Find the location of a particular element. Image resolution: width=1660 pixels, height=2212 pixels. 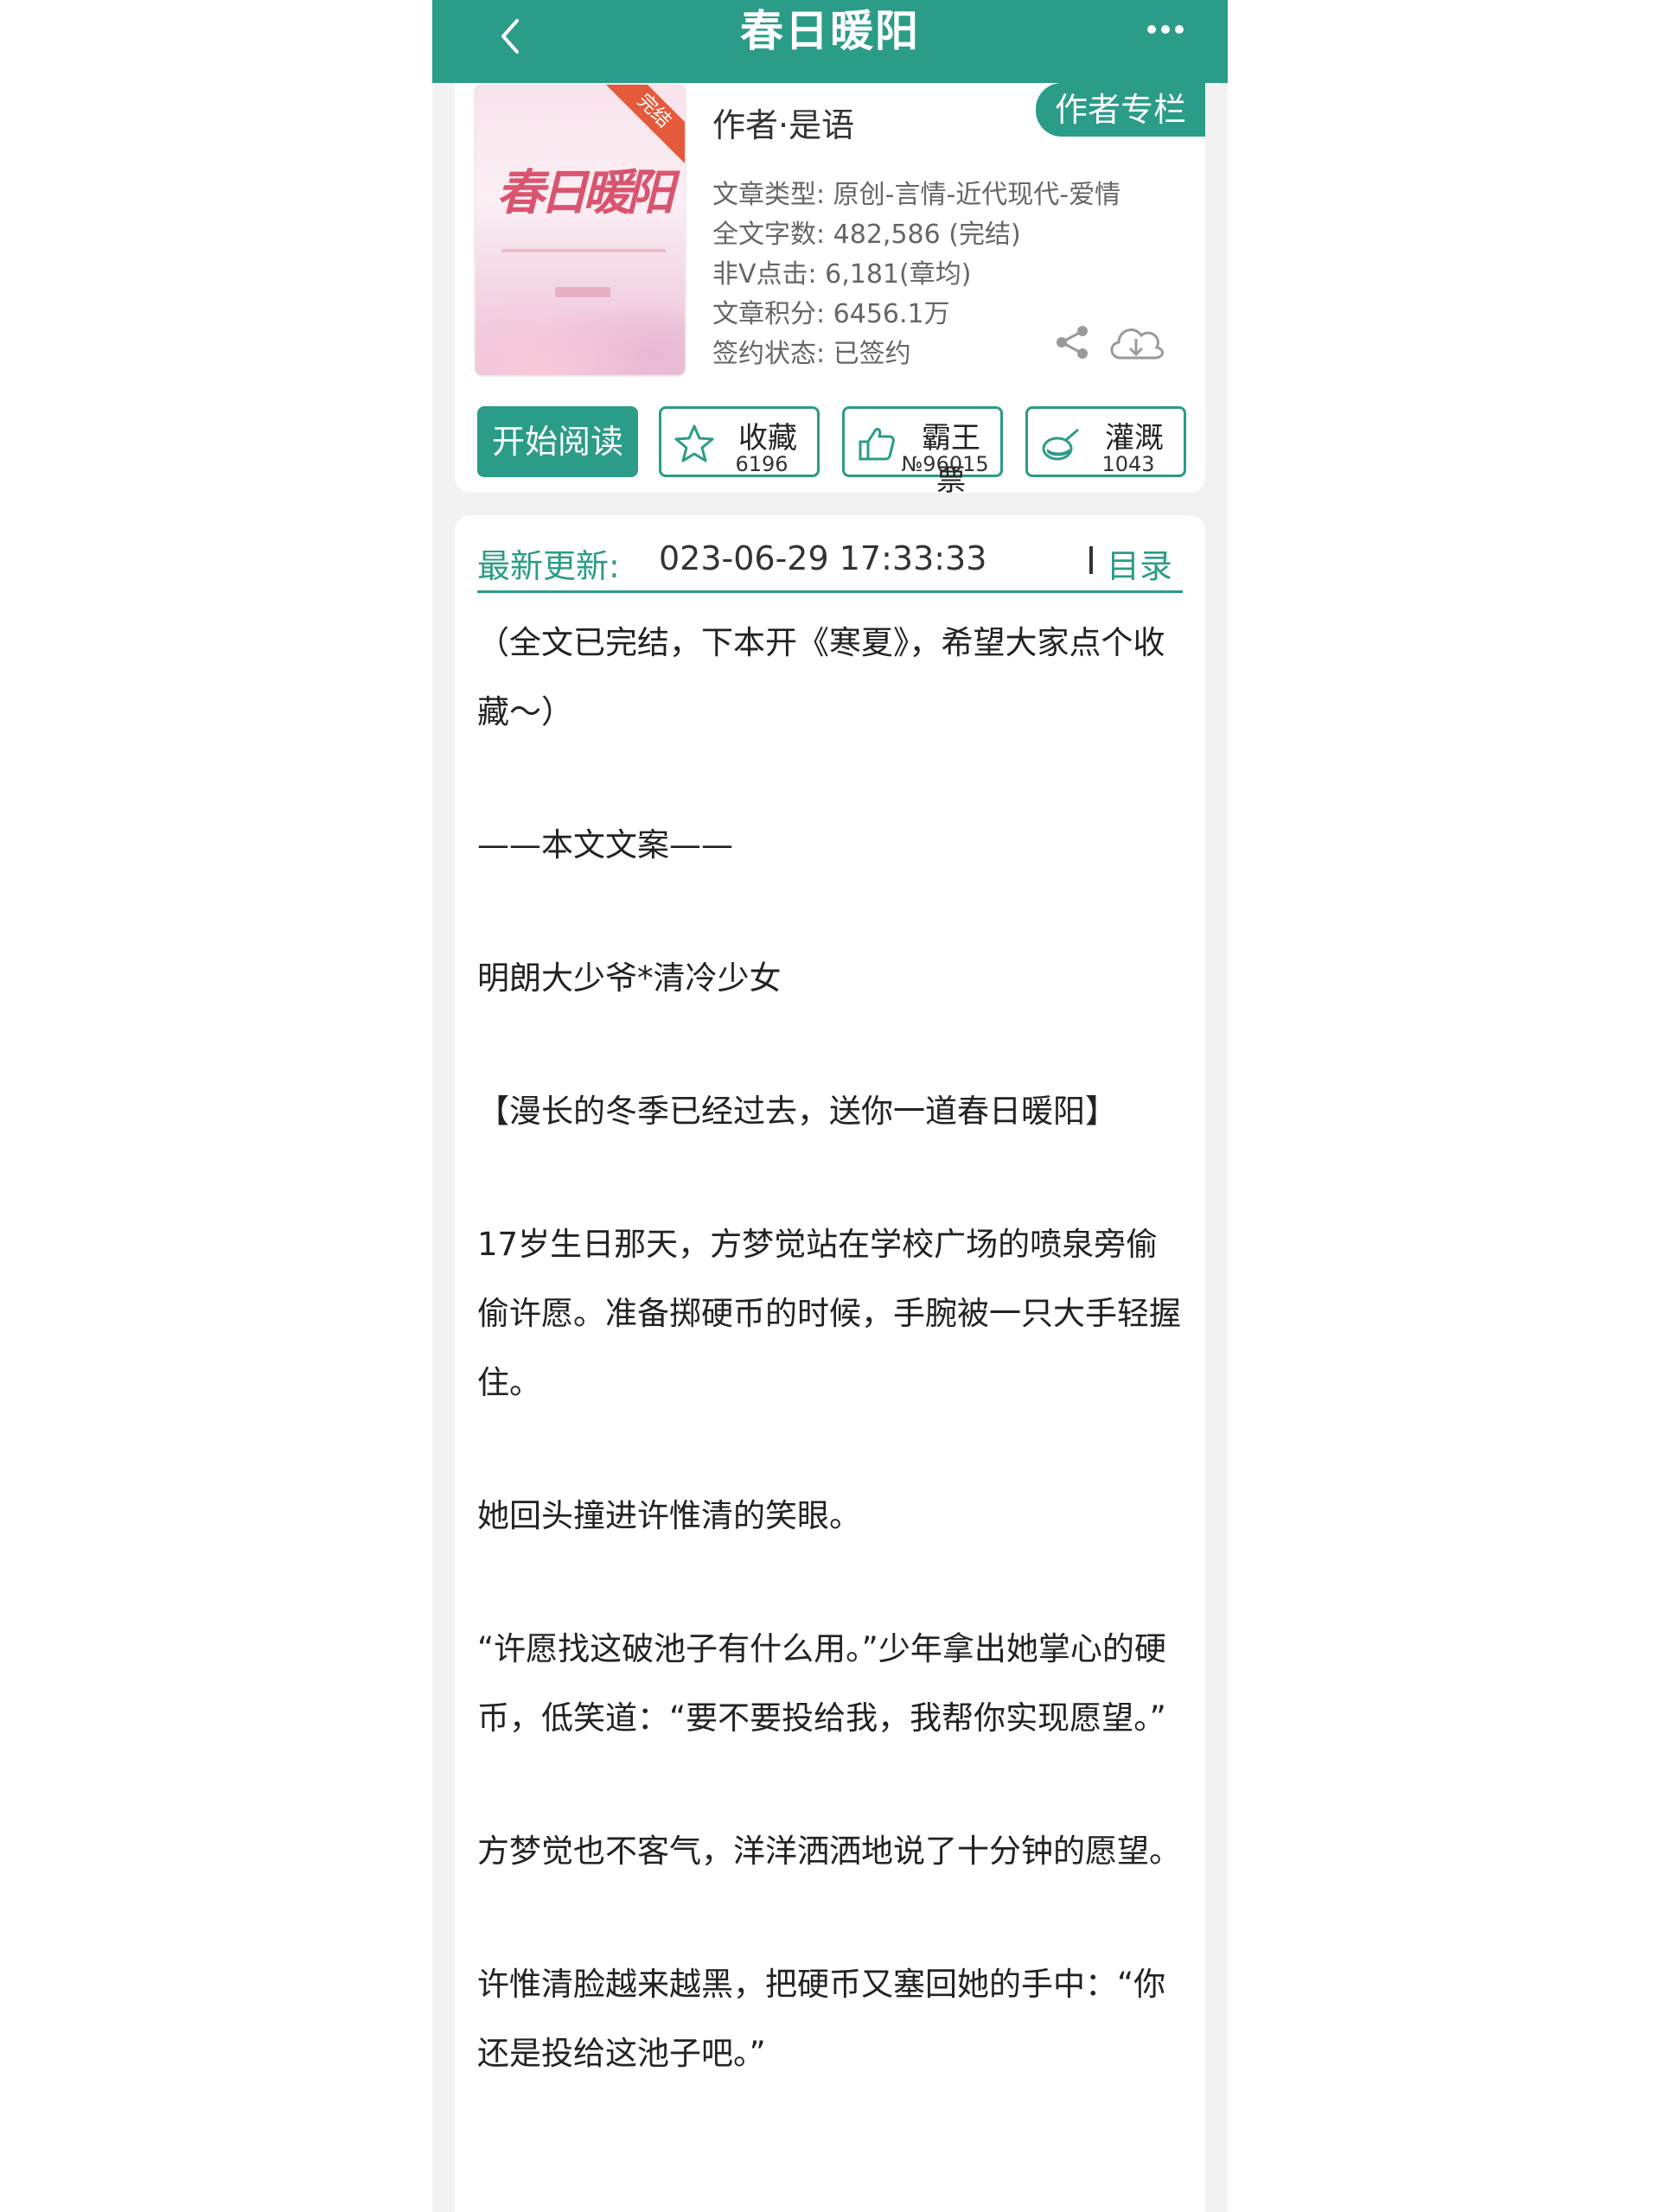

author-column-button: 作者专栏 is located at coordinates (1120, 110).